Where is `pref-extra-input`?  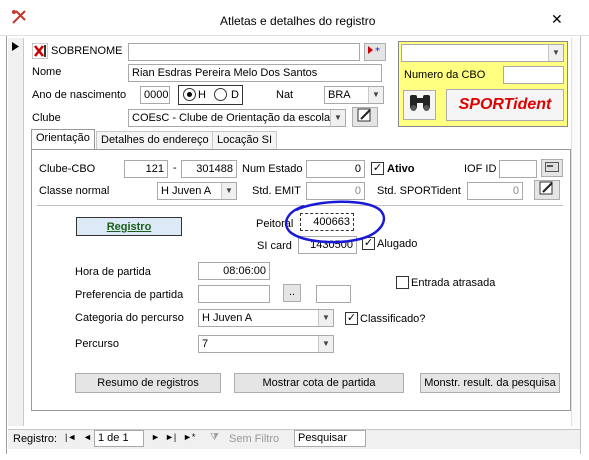 pref-extra-input is located at coordinates (333, 294).